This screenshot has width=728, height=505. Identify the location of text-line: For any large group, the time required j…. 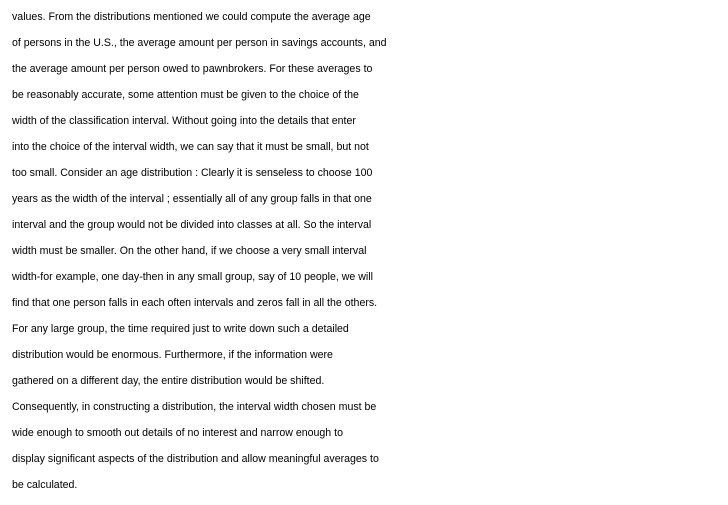
(180, 329).